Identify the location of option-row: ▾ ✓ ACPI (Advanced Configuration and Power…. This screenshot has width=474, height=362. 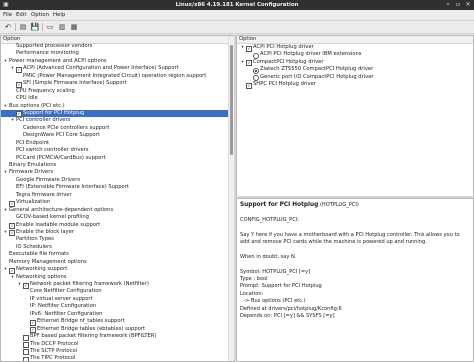
(117, 69).